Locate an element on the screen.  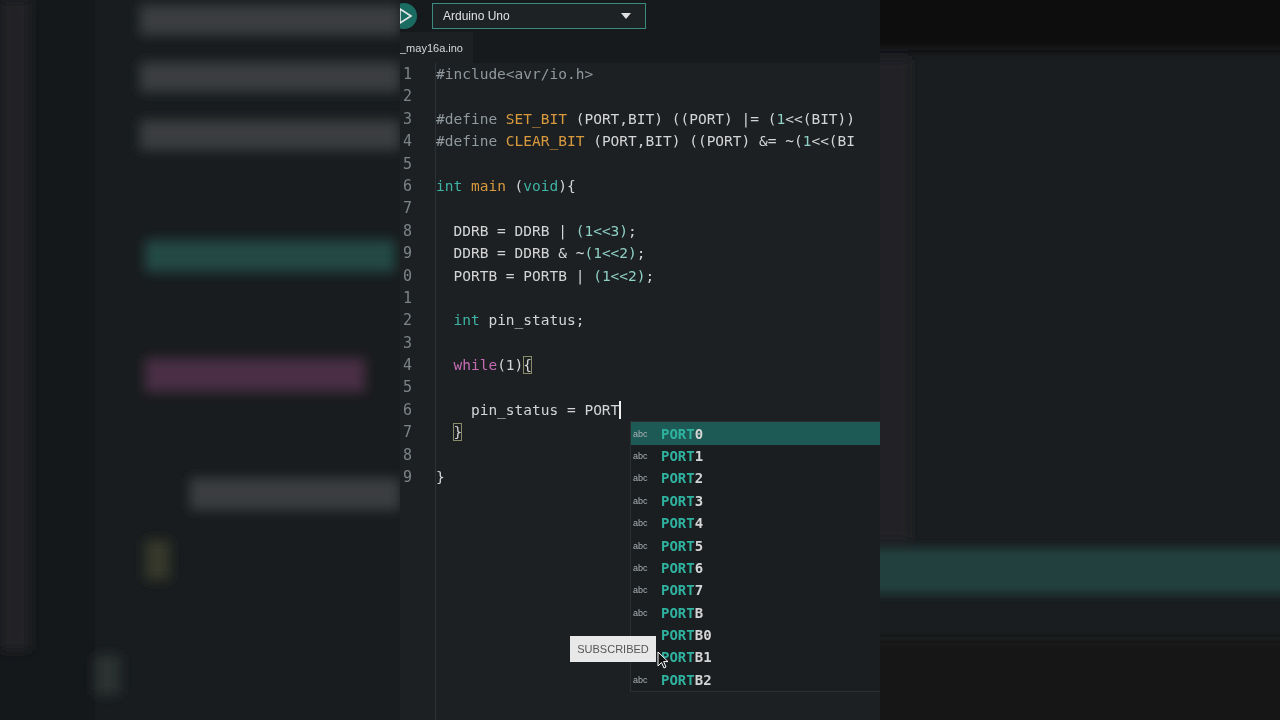
matched-bracket: } is located at coordinates (458, 432).